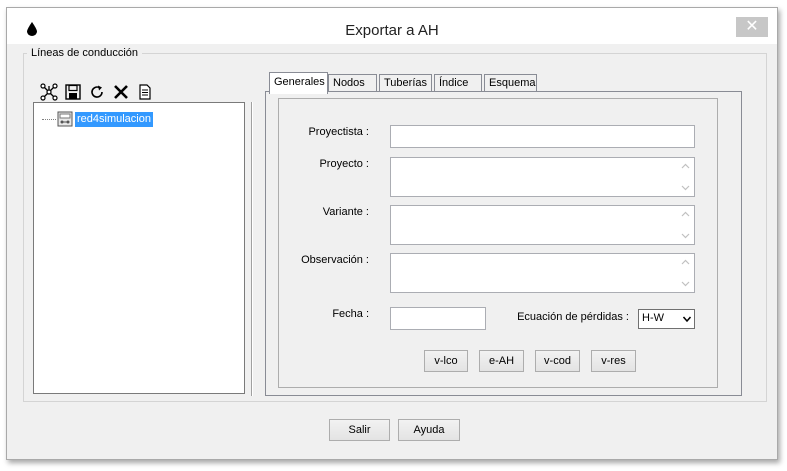 This screenshot has height=471, width=787. I want to click on chevron-down-icon, so click(687, 319).